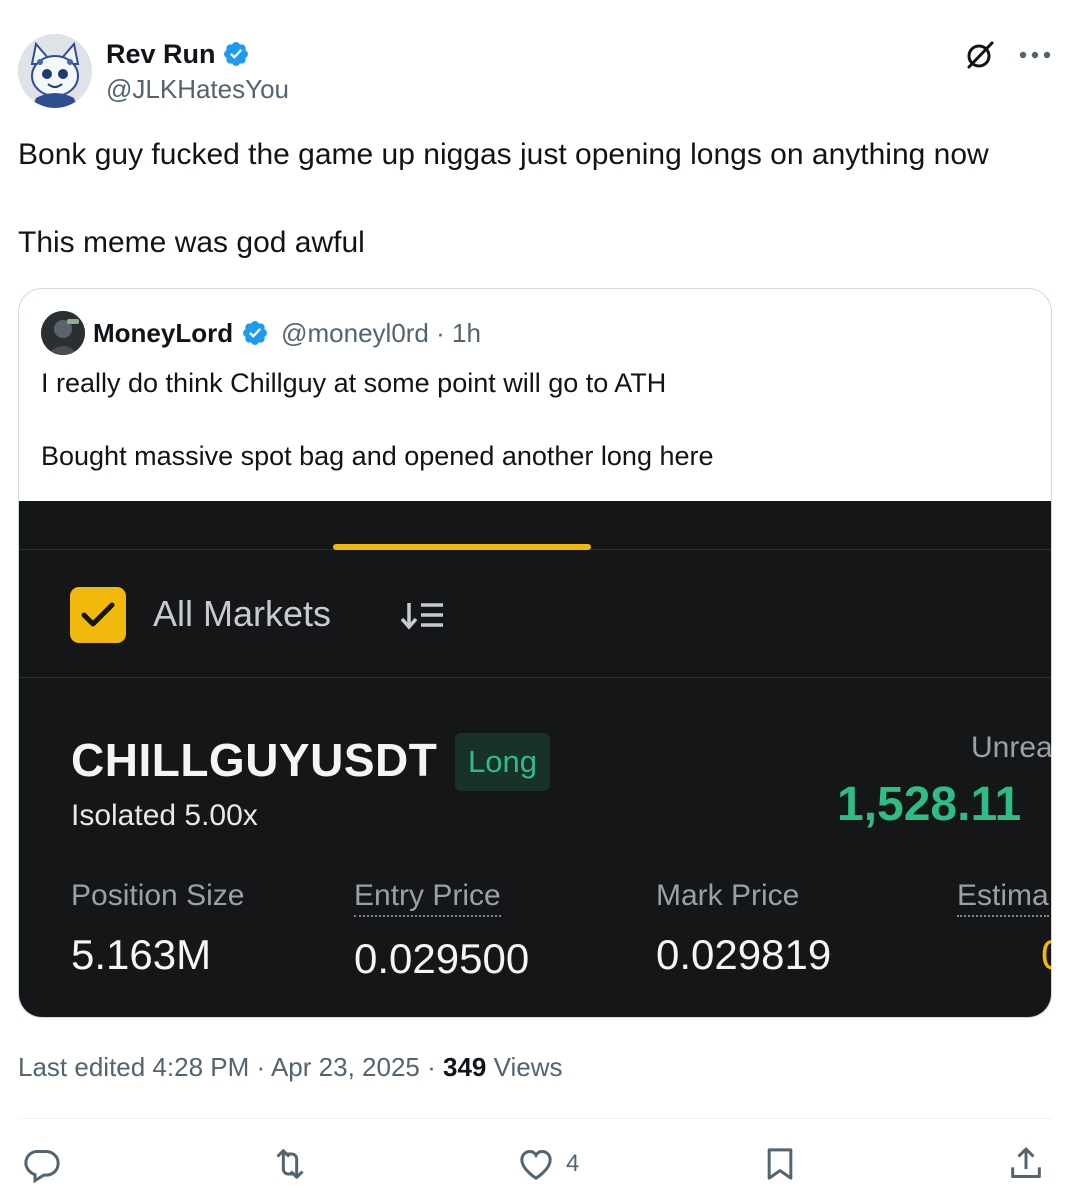  What do you see at coordinates (535, 1118) in the screenshot?
I see `divider` at bounding box center [535, 1118].